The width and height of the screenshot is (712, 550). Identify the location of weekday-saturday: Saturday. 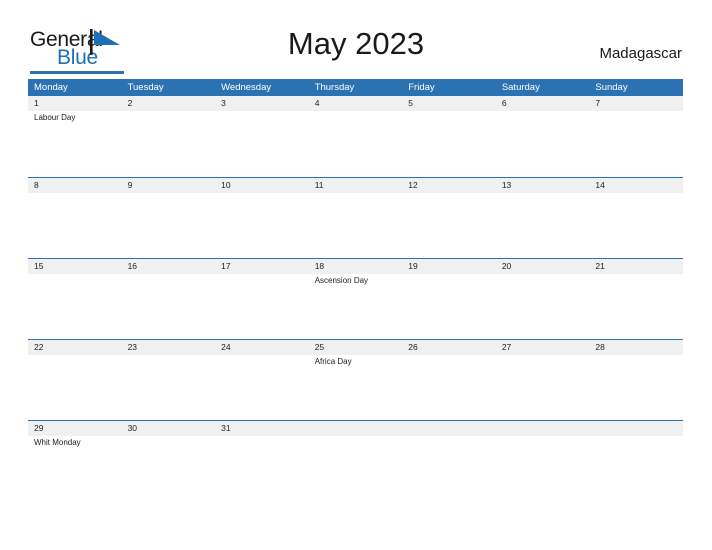
(520, 87).